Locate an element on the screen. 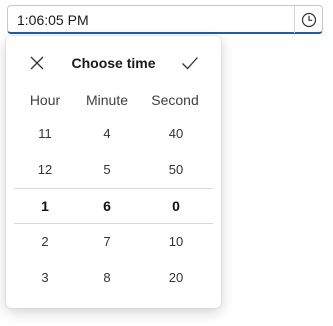 This screenshot has width=333, height=326. minute-option: 7 is located at coordinates (107, 241).